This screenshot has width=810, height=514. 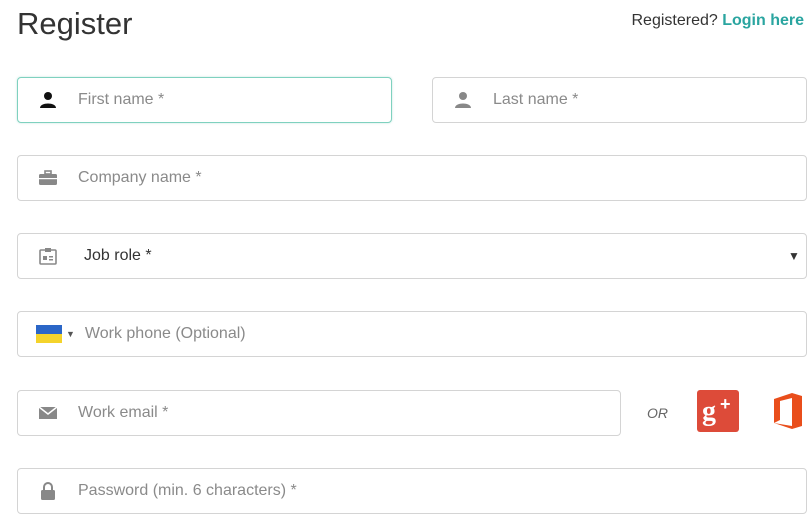 I want to click on first-name-field, so click(x=204, y=100).